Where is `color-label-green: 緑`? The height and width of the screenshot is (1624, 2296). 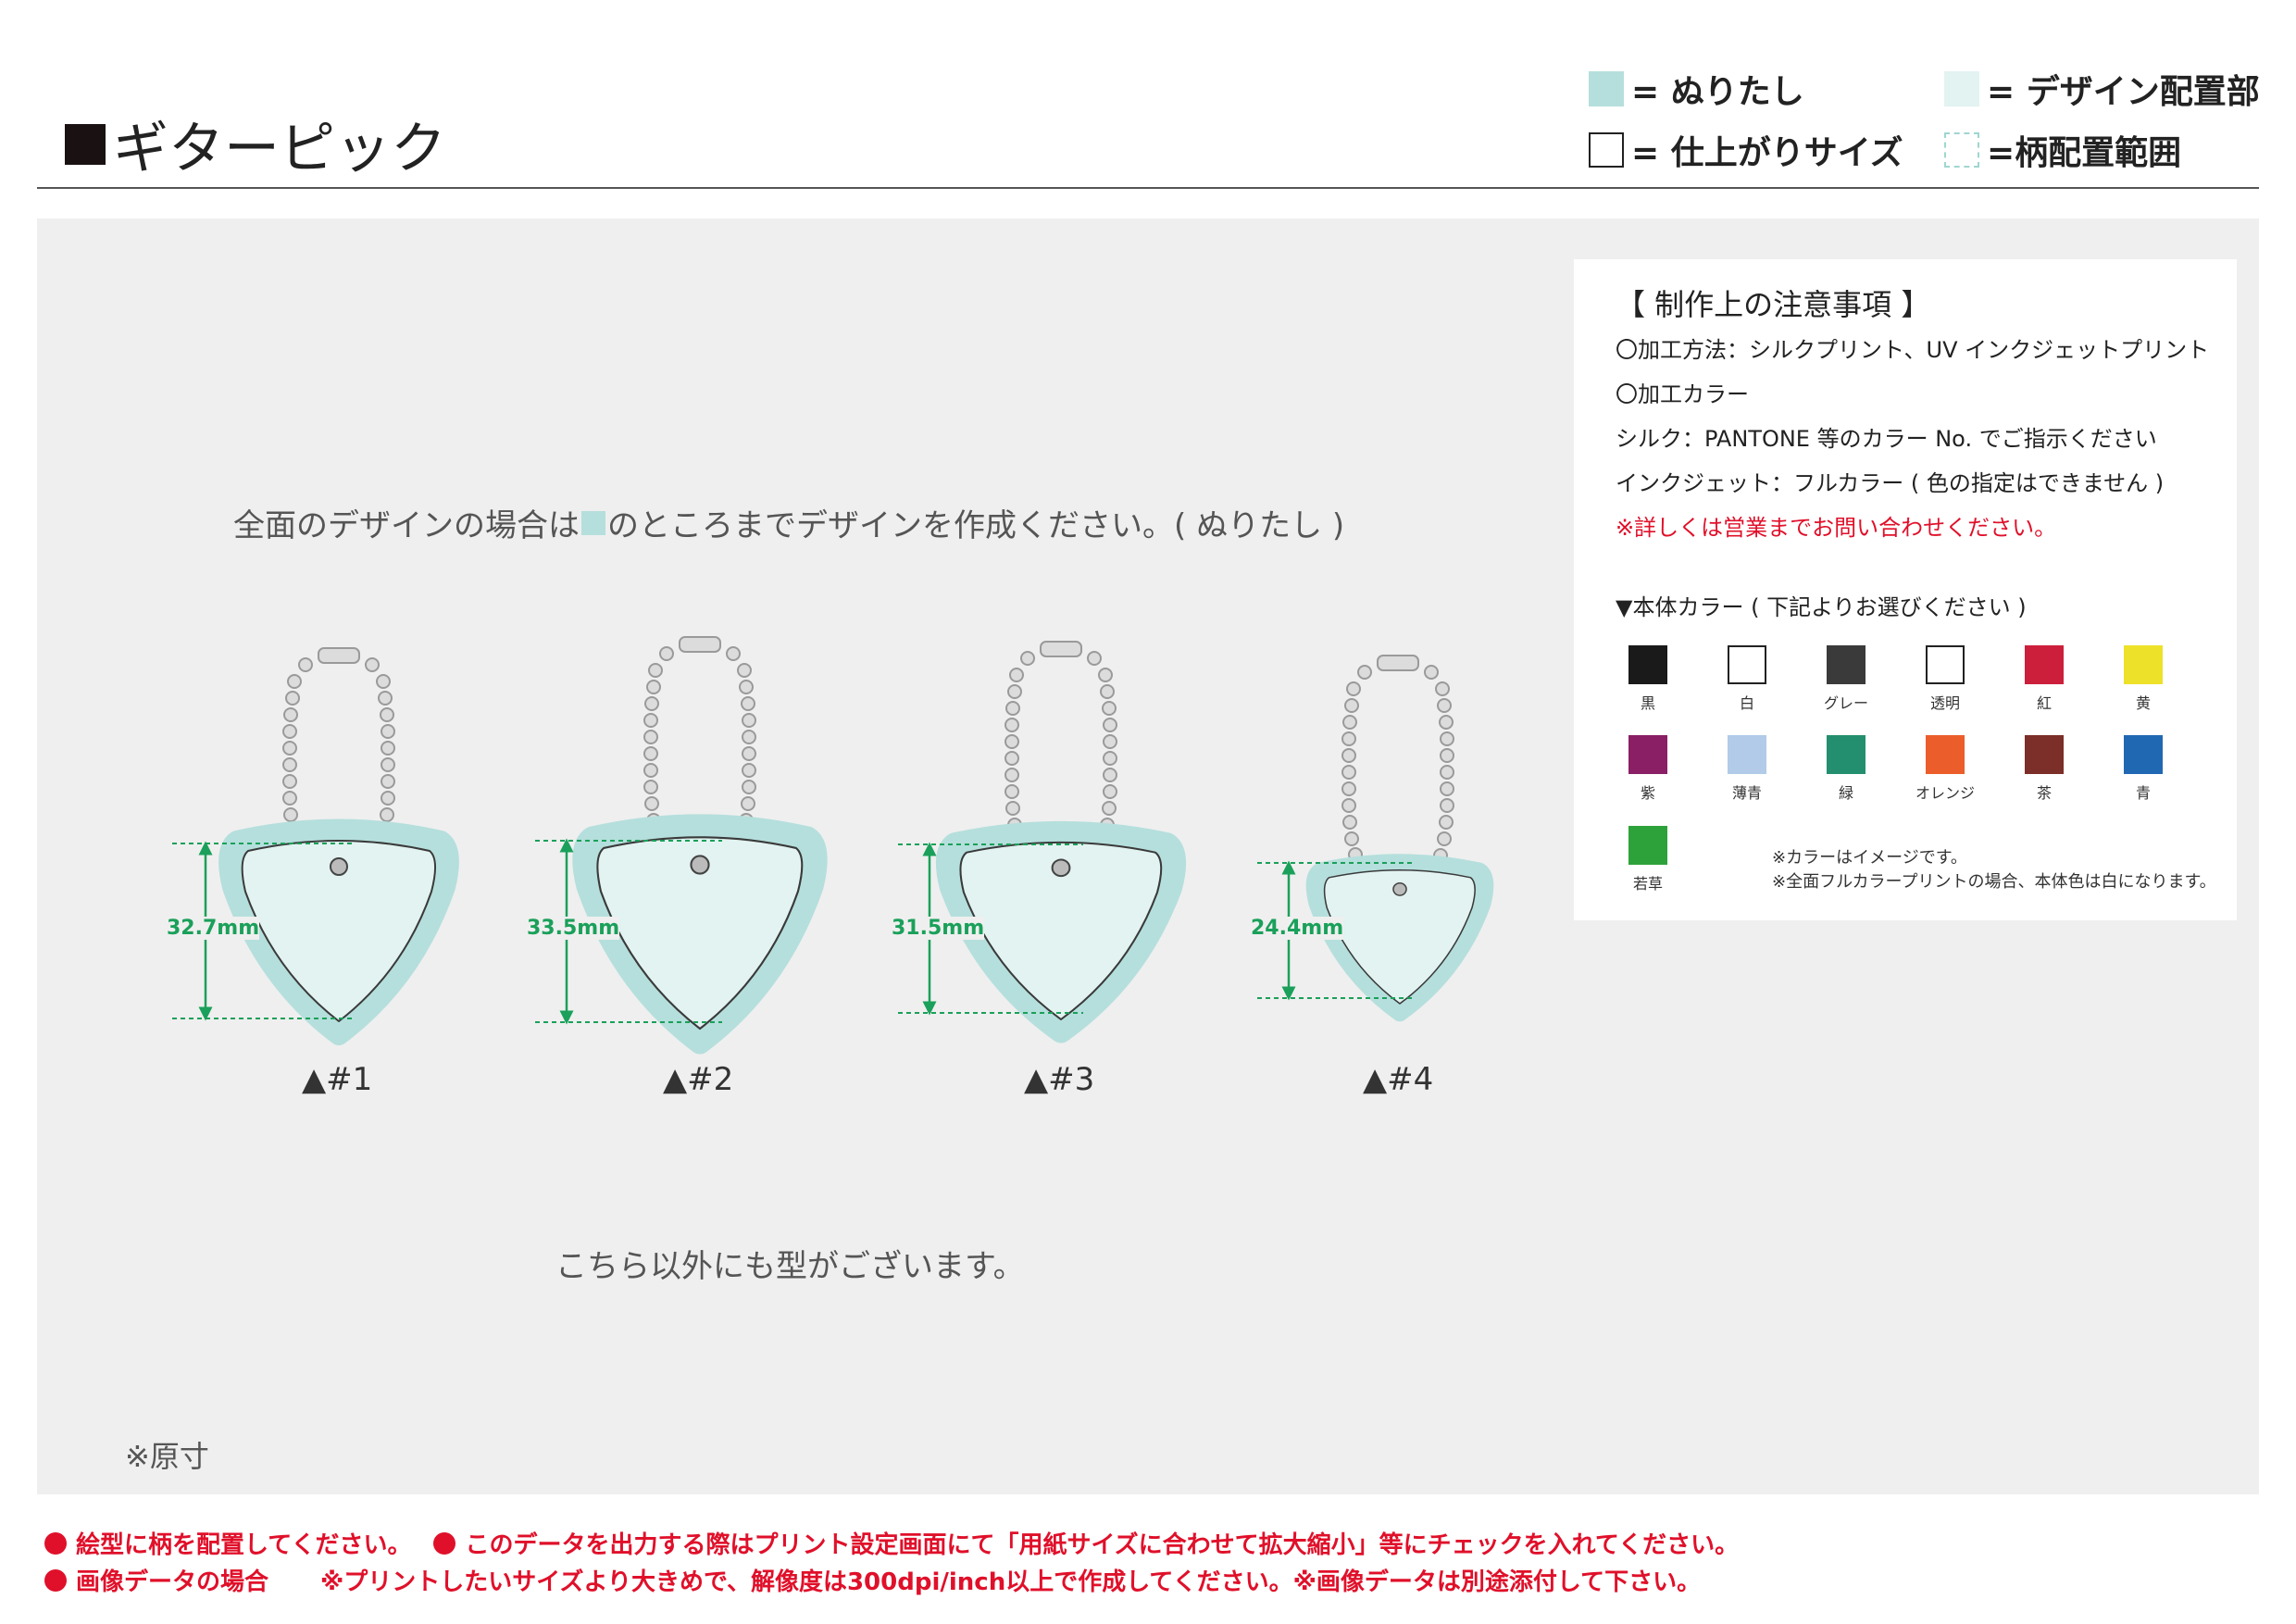
color-label-green: 緑 is located at coordinates (1845, 793).